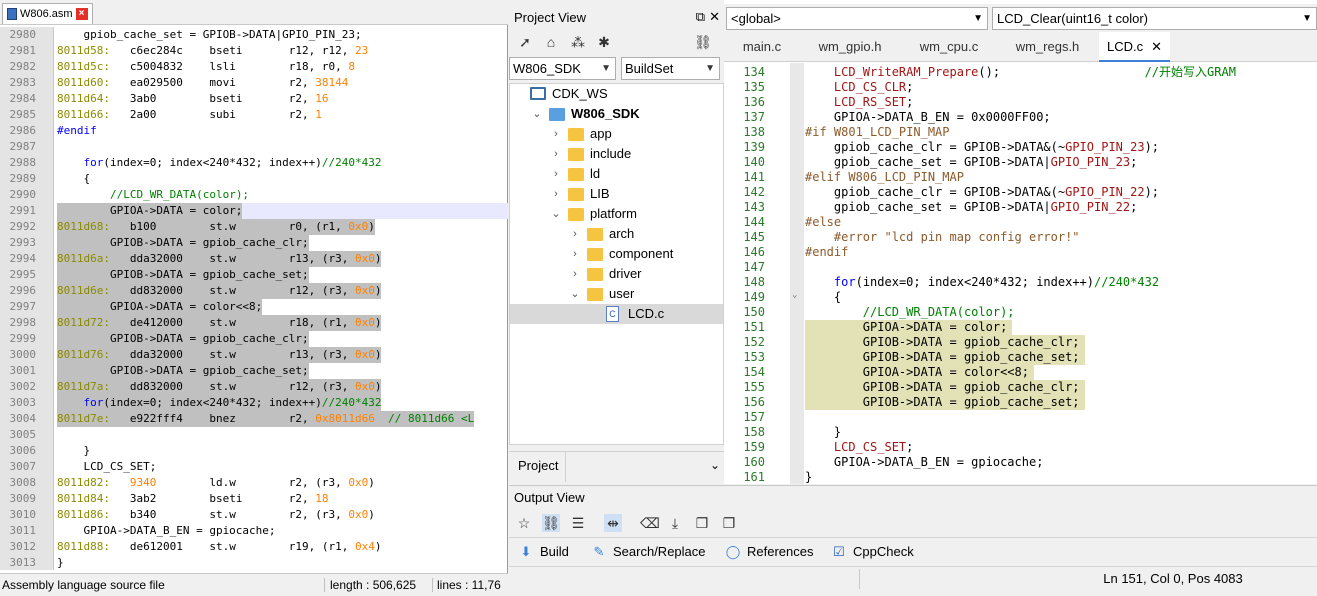  Describe the element at coordinates (254, 131) in the screenshot. I see `asm-code-line: 2986 #endif` at that location.